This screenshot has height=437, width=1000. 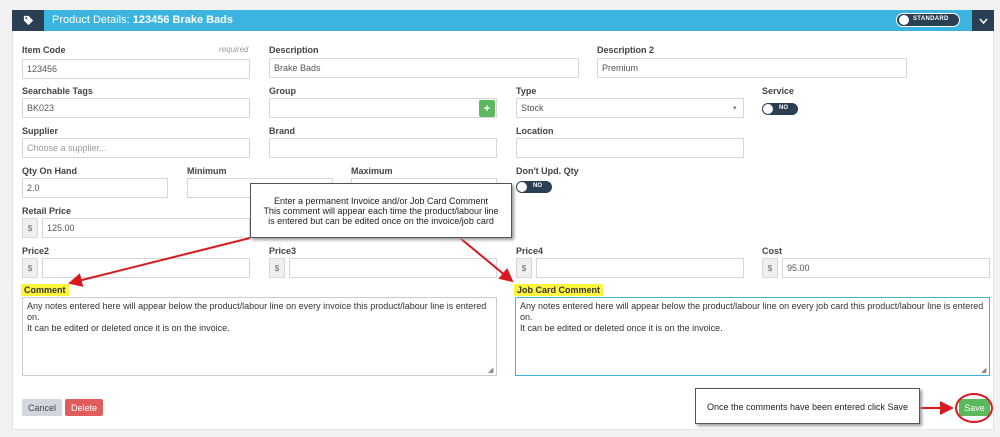 I want to click on retail-price-label: Retail Price, so click(x=47, y=211).